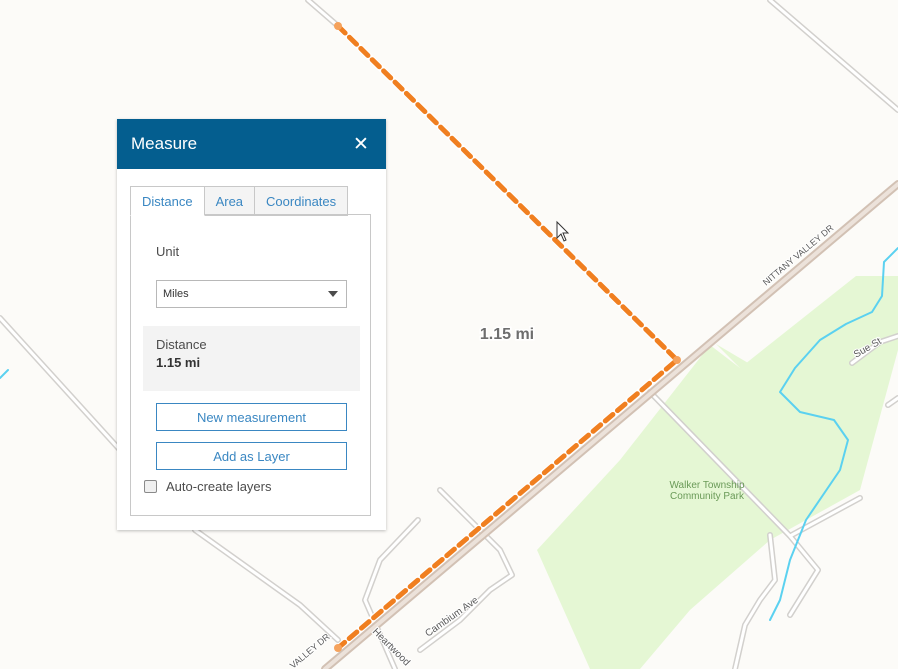 Image resolution: width=898 pixels, height=669 pixels. What do you see at coordinates (251, 456) in the screenshot?
I see `add-as-layer-button: Add as Layer` at bounding box center [251, 456].